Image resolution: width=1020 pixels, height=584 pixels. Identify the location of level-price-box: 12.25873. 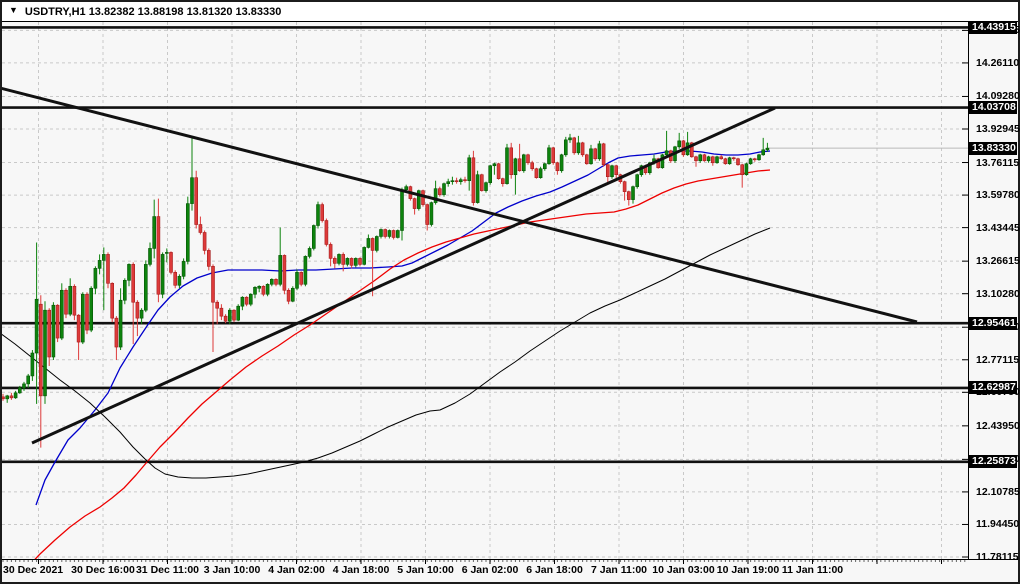
(993, 461).